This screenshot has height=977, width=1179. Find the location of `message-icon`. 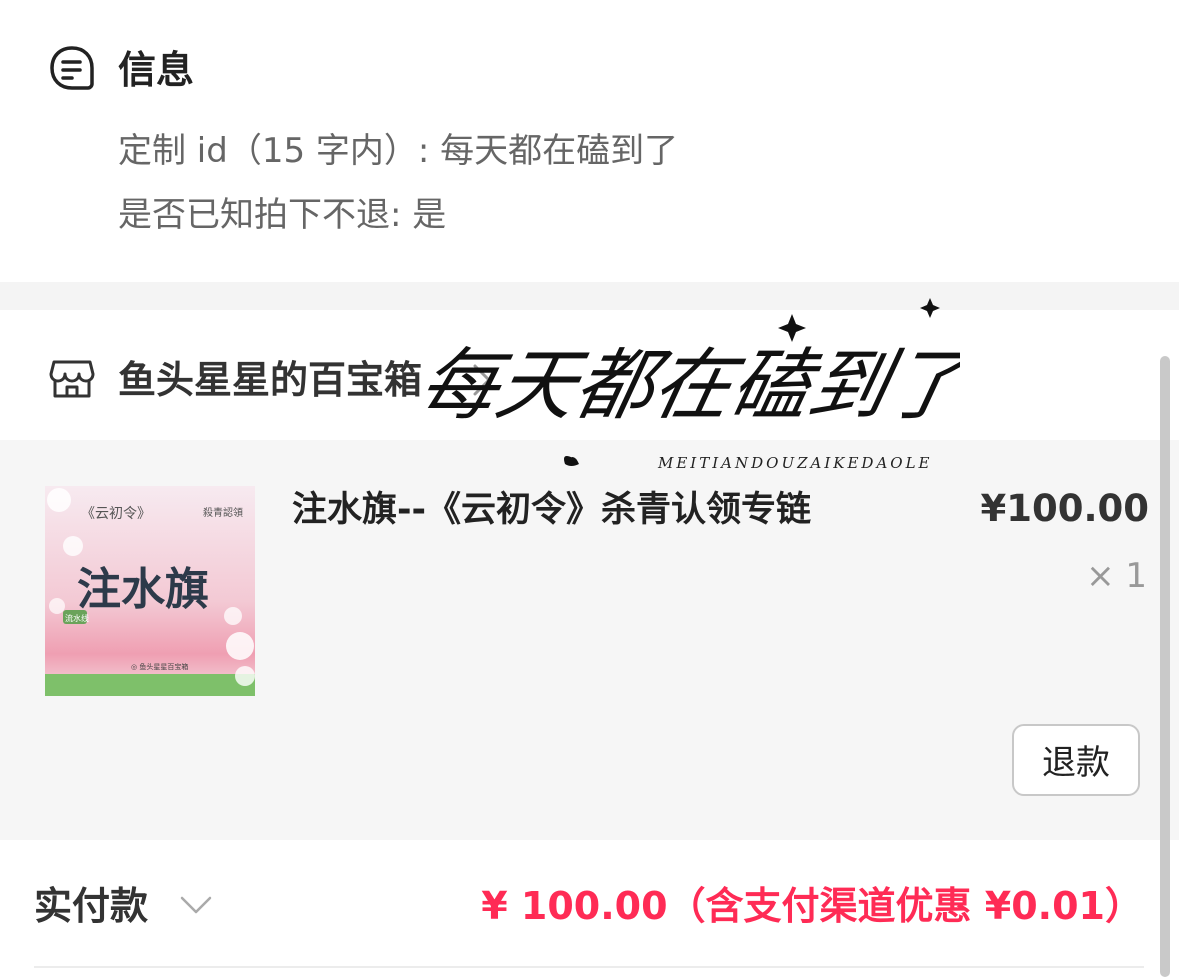

message-icon is located at coordinates (72, 68).